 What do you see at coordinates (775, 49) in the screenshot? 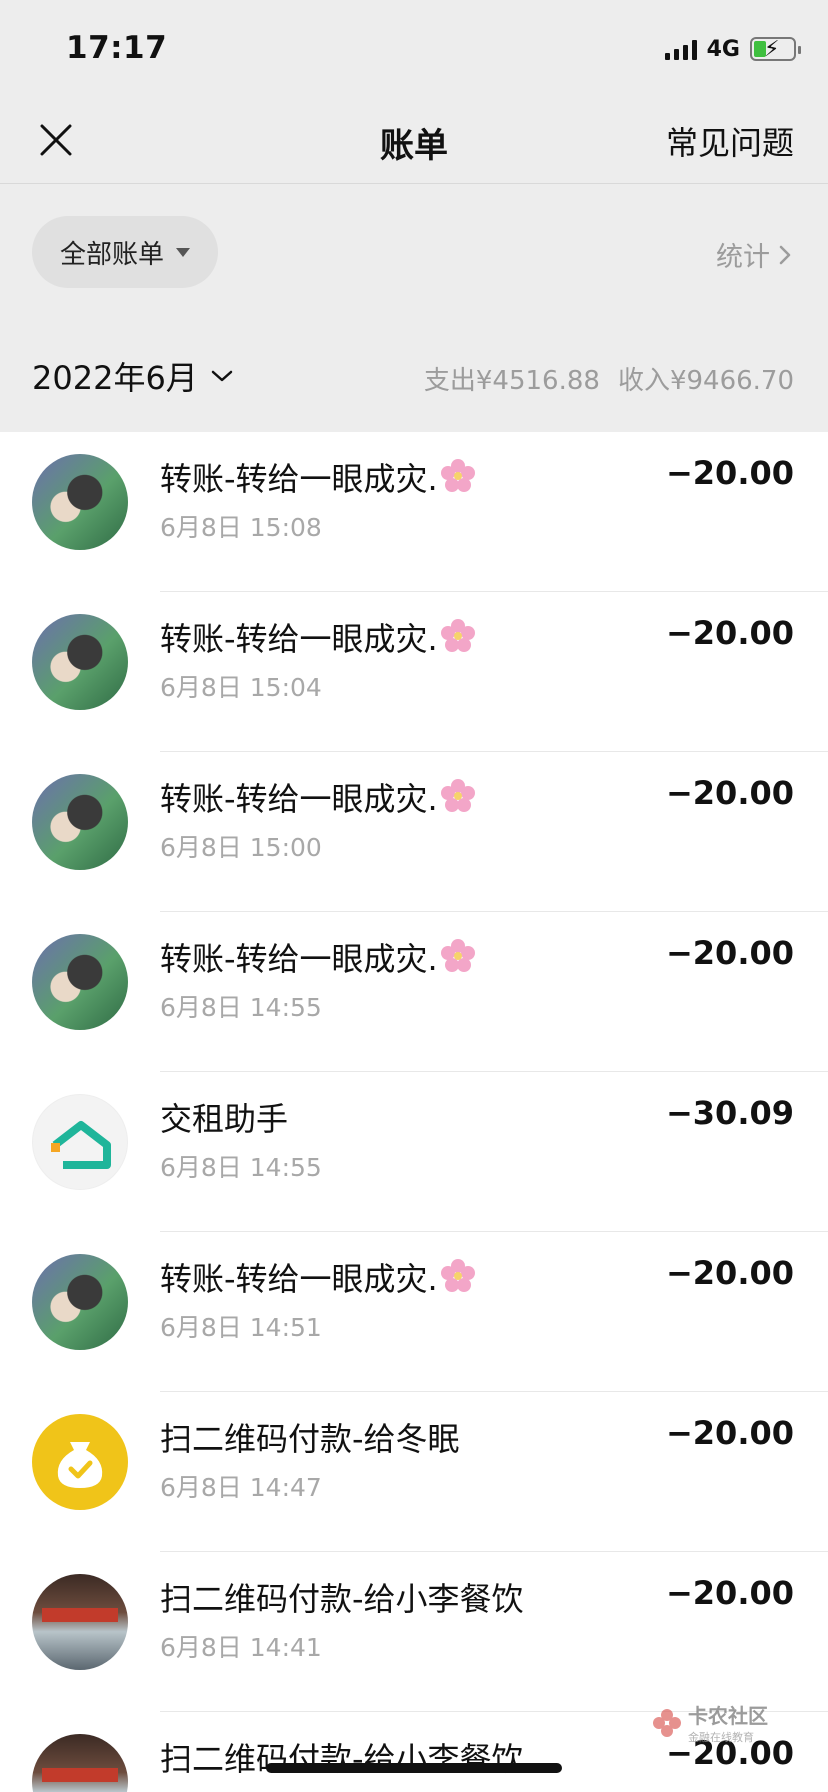
I see `battery-icon: ⚡` at bounding box center [775, 49].